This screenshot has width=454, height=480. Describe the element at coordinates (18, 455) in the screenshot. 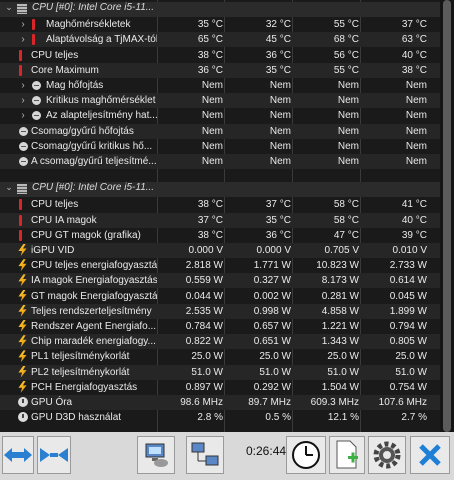

I see `expand-columns-button` at that location.